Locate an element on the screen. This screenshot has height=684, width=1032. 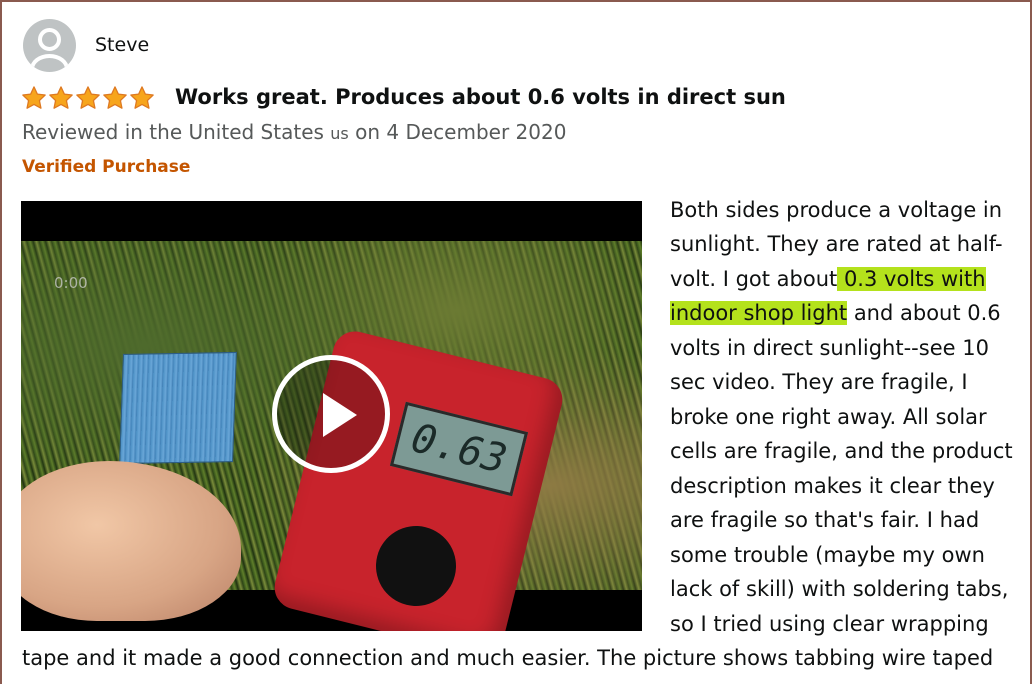
review-line: some trouble (maybe my own is located at coordinates (827, 555).